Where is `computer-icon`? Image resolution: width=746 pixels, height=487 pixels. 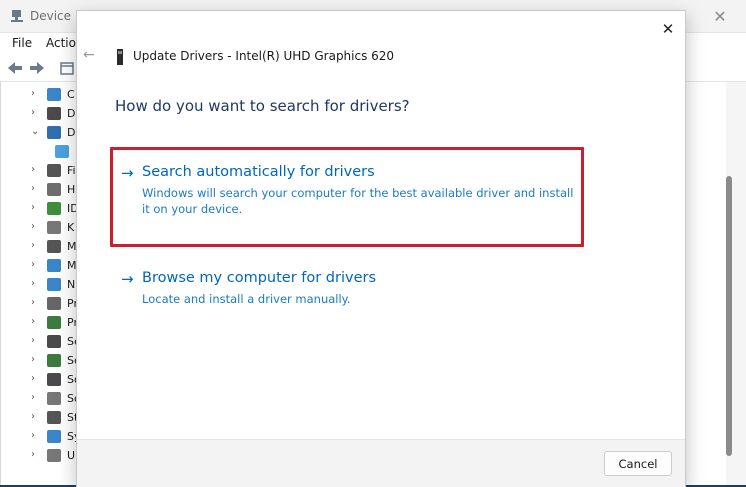 computer-icon is located at coordinates (54, 94).